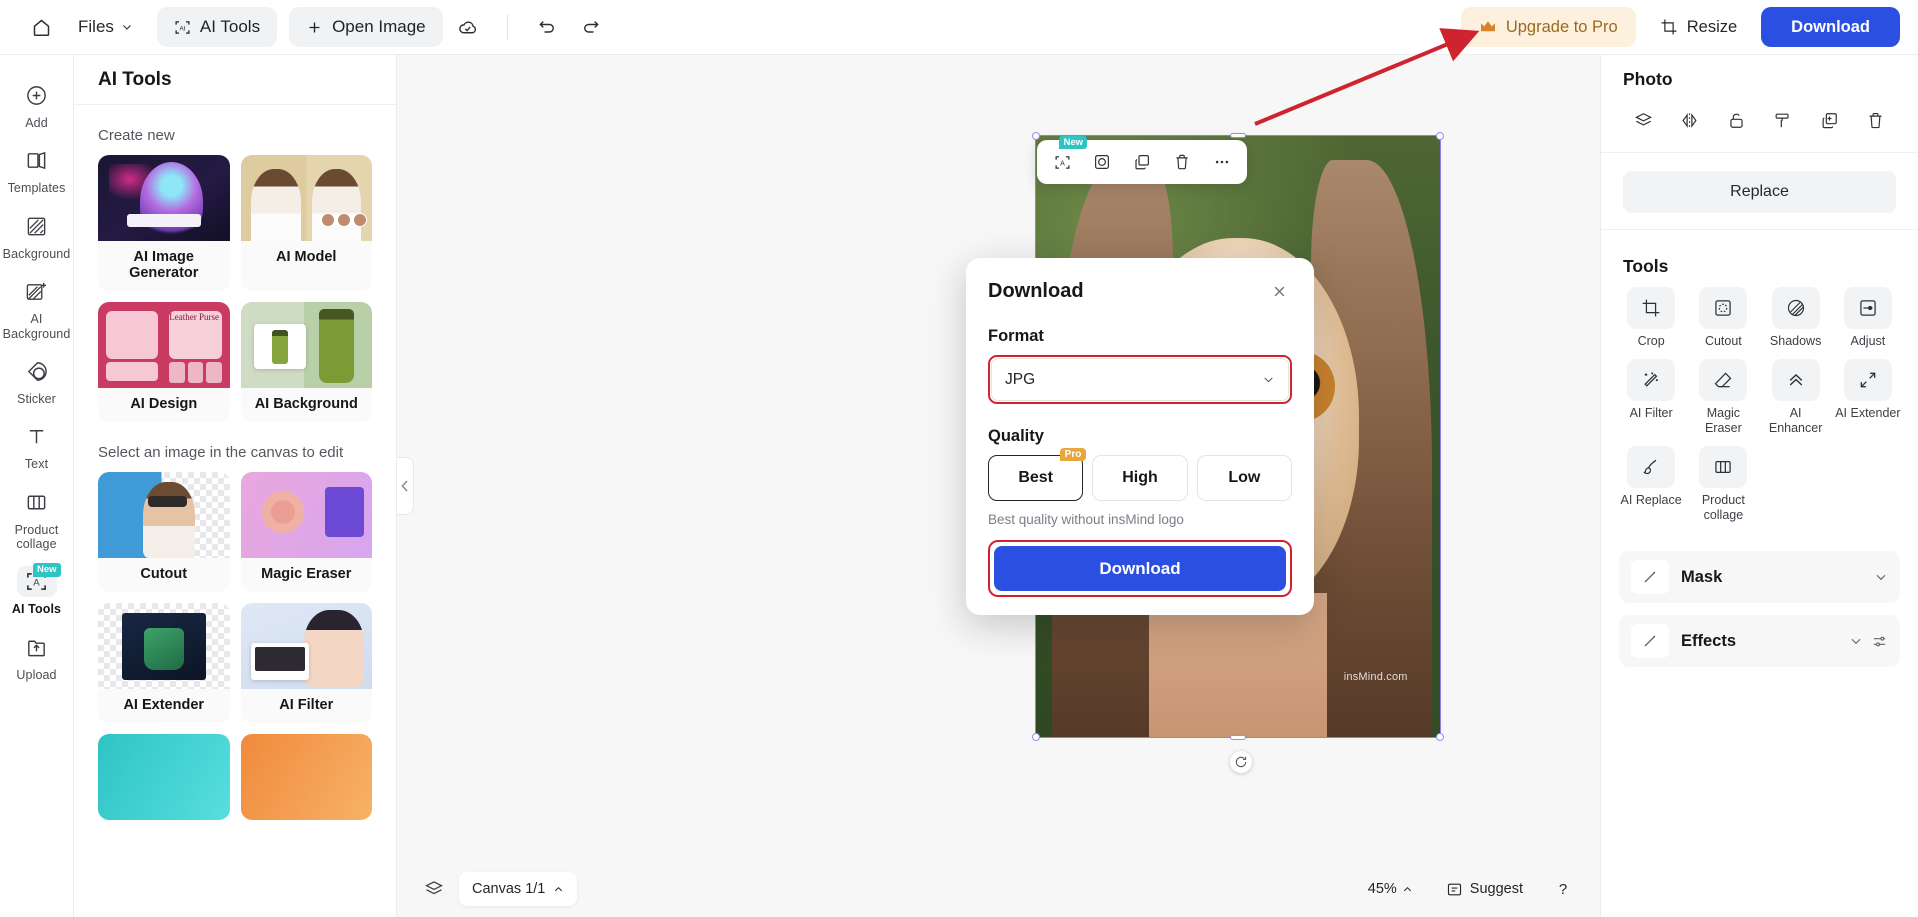 The width and height of the screenshot is (1918, 917). What do you see at coordinates (306, 198) in the screenshot?
I see `thumbnail-ai-model` at bounding box center [306, 198].